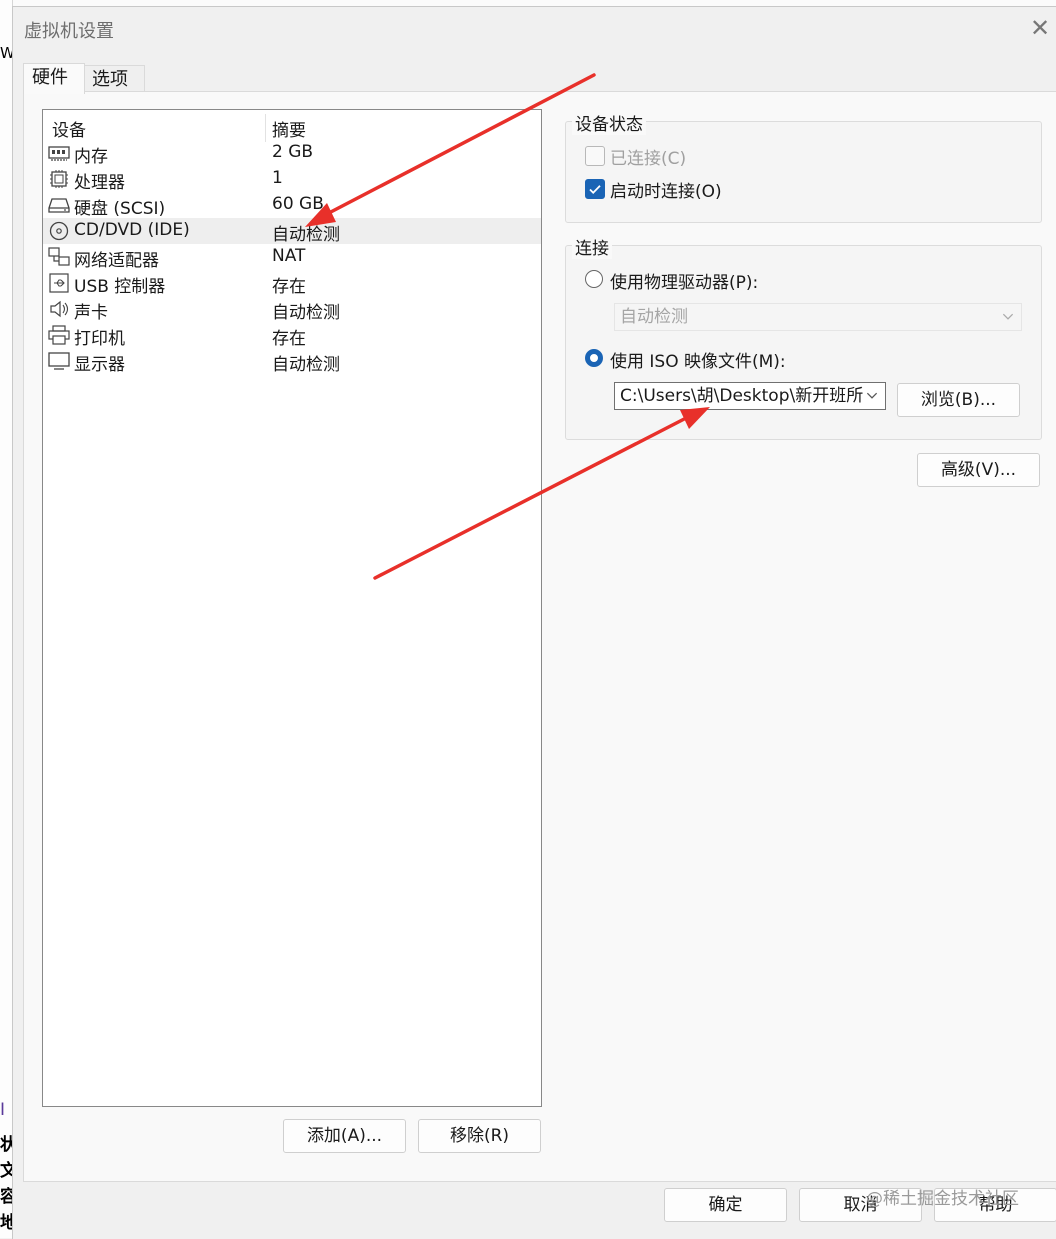  I want to click on device-name: 显示器, so click(99, 365).